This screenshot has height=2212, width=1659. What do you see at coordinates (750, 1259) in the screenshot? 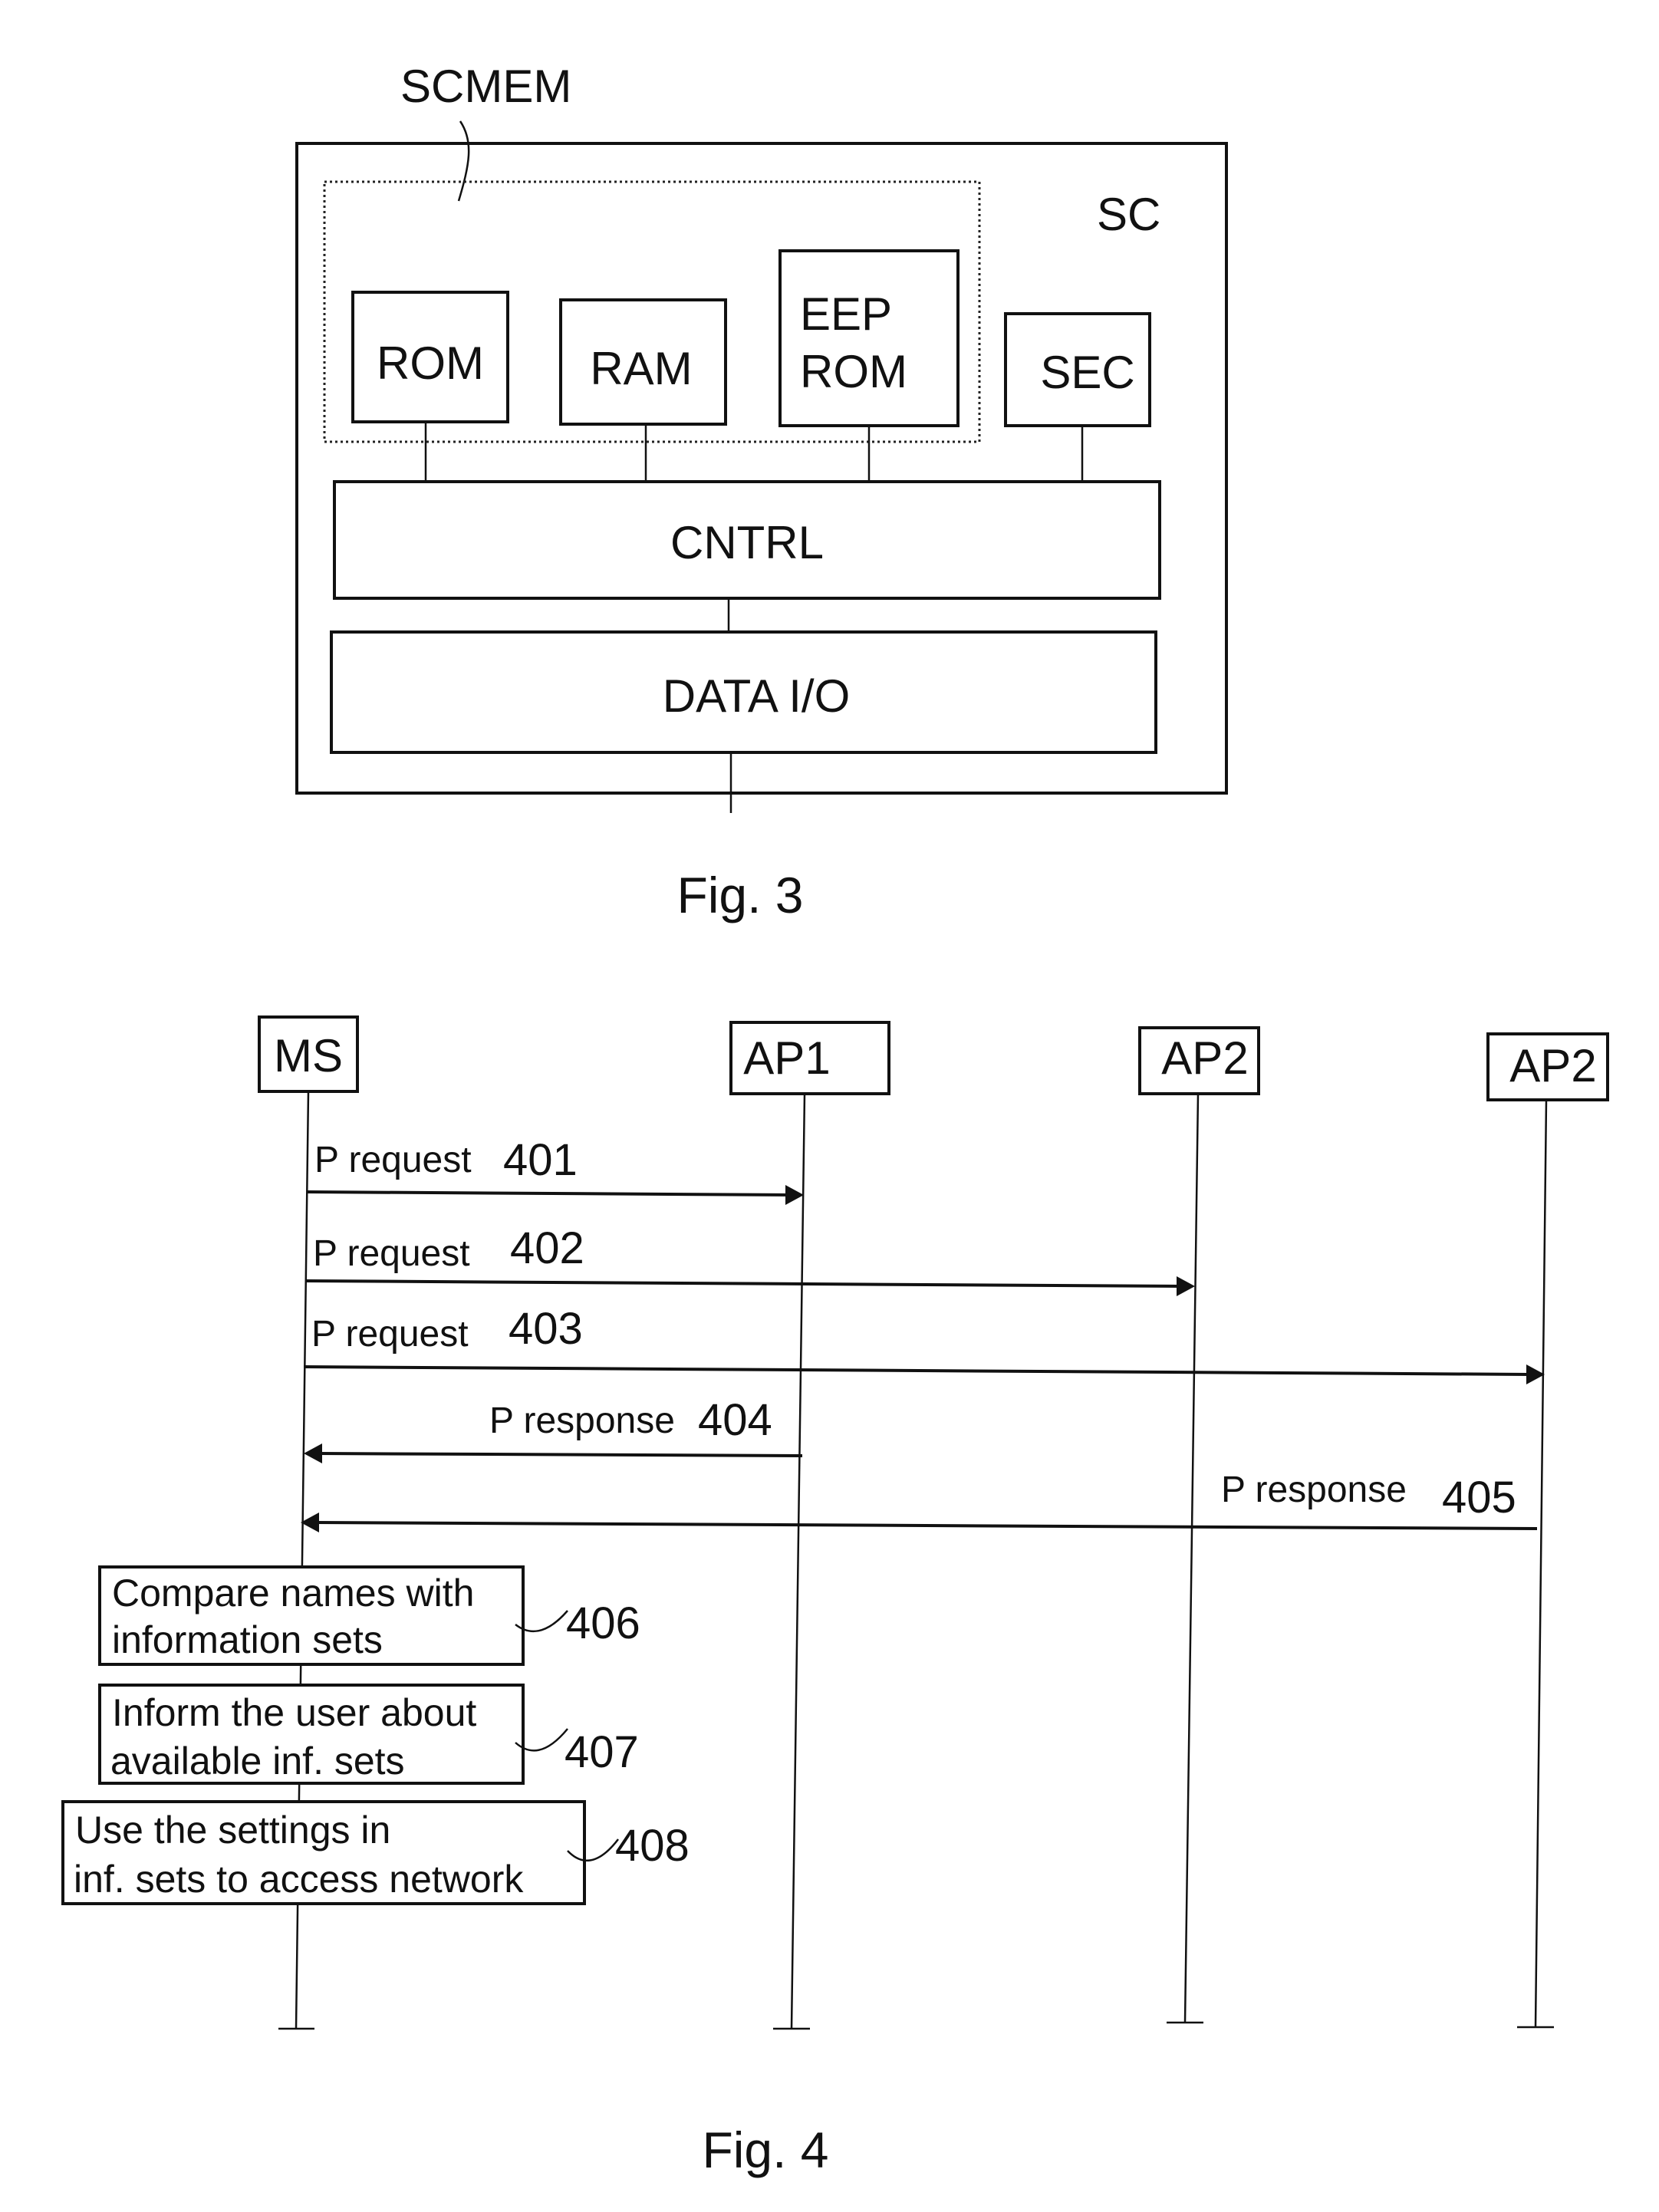
I see `message-402: P request 402` at bounding box center [750, 1259].